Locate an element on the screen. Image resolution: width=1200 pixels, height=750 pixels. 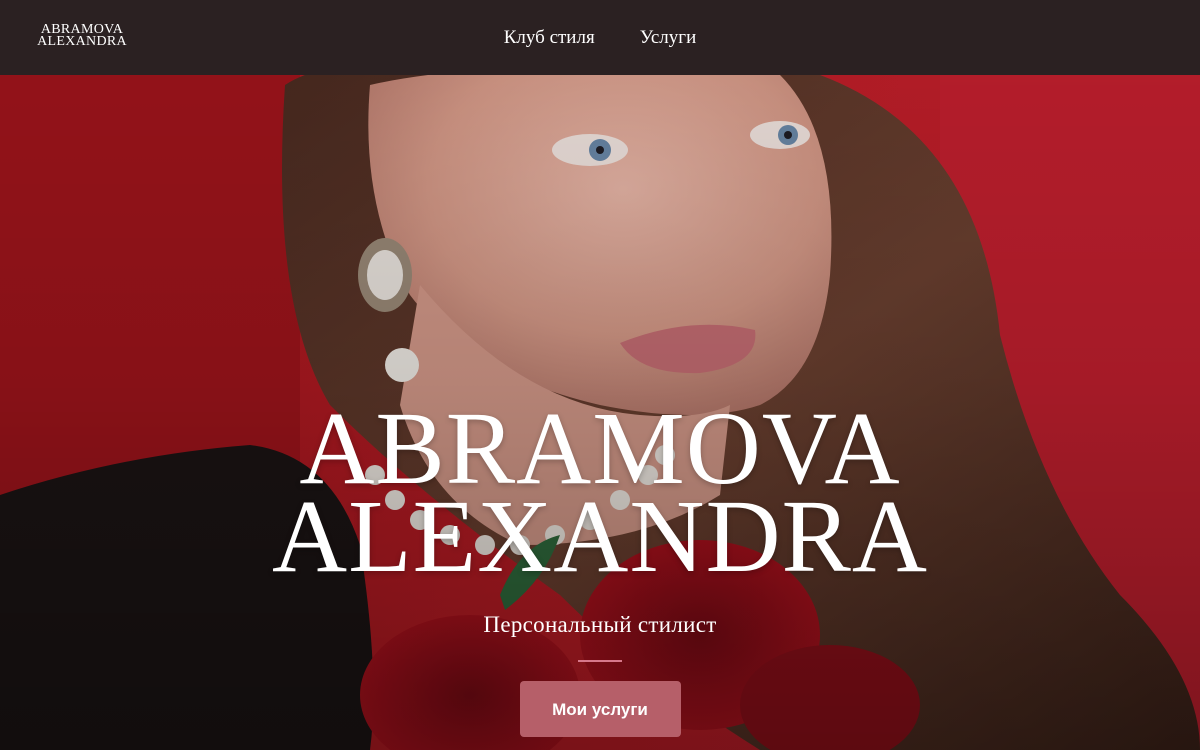
main-nav: Клуб стиля Услуги is located at coordinates (600, 37).